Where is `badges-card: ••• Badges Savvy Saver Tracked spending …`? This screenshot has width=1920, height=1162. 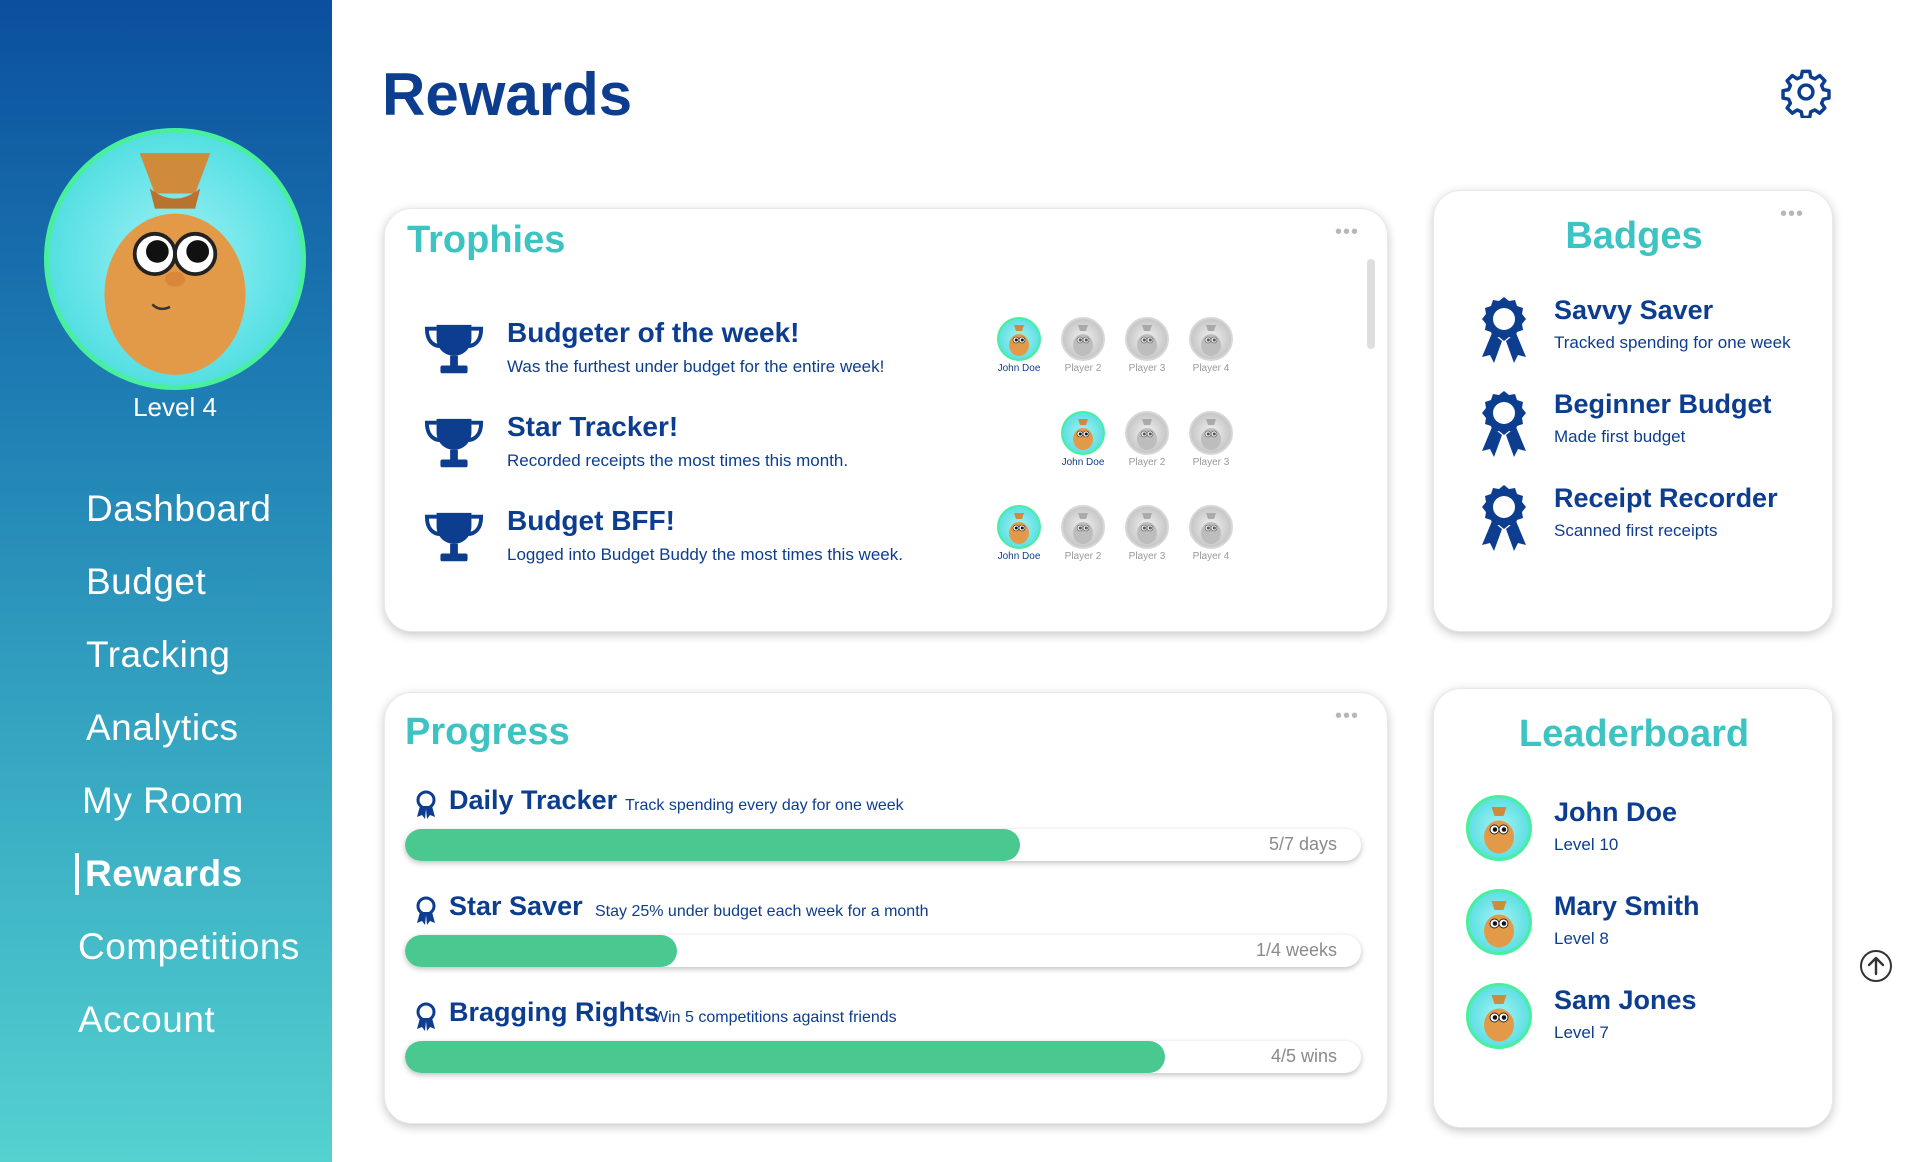 badges-card: ••• Badges Savvy Saver Tracked spending … is located at coordinates (1633, 411).